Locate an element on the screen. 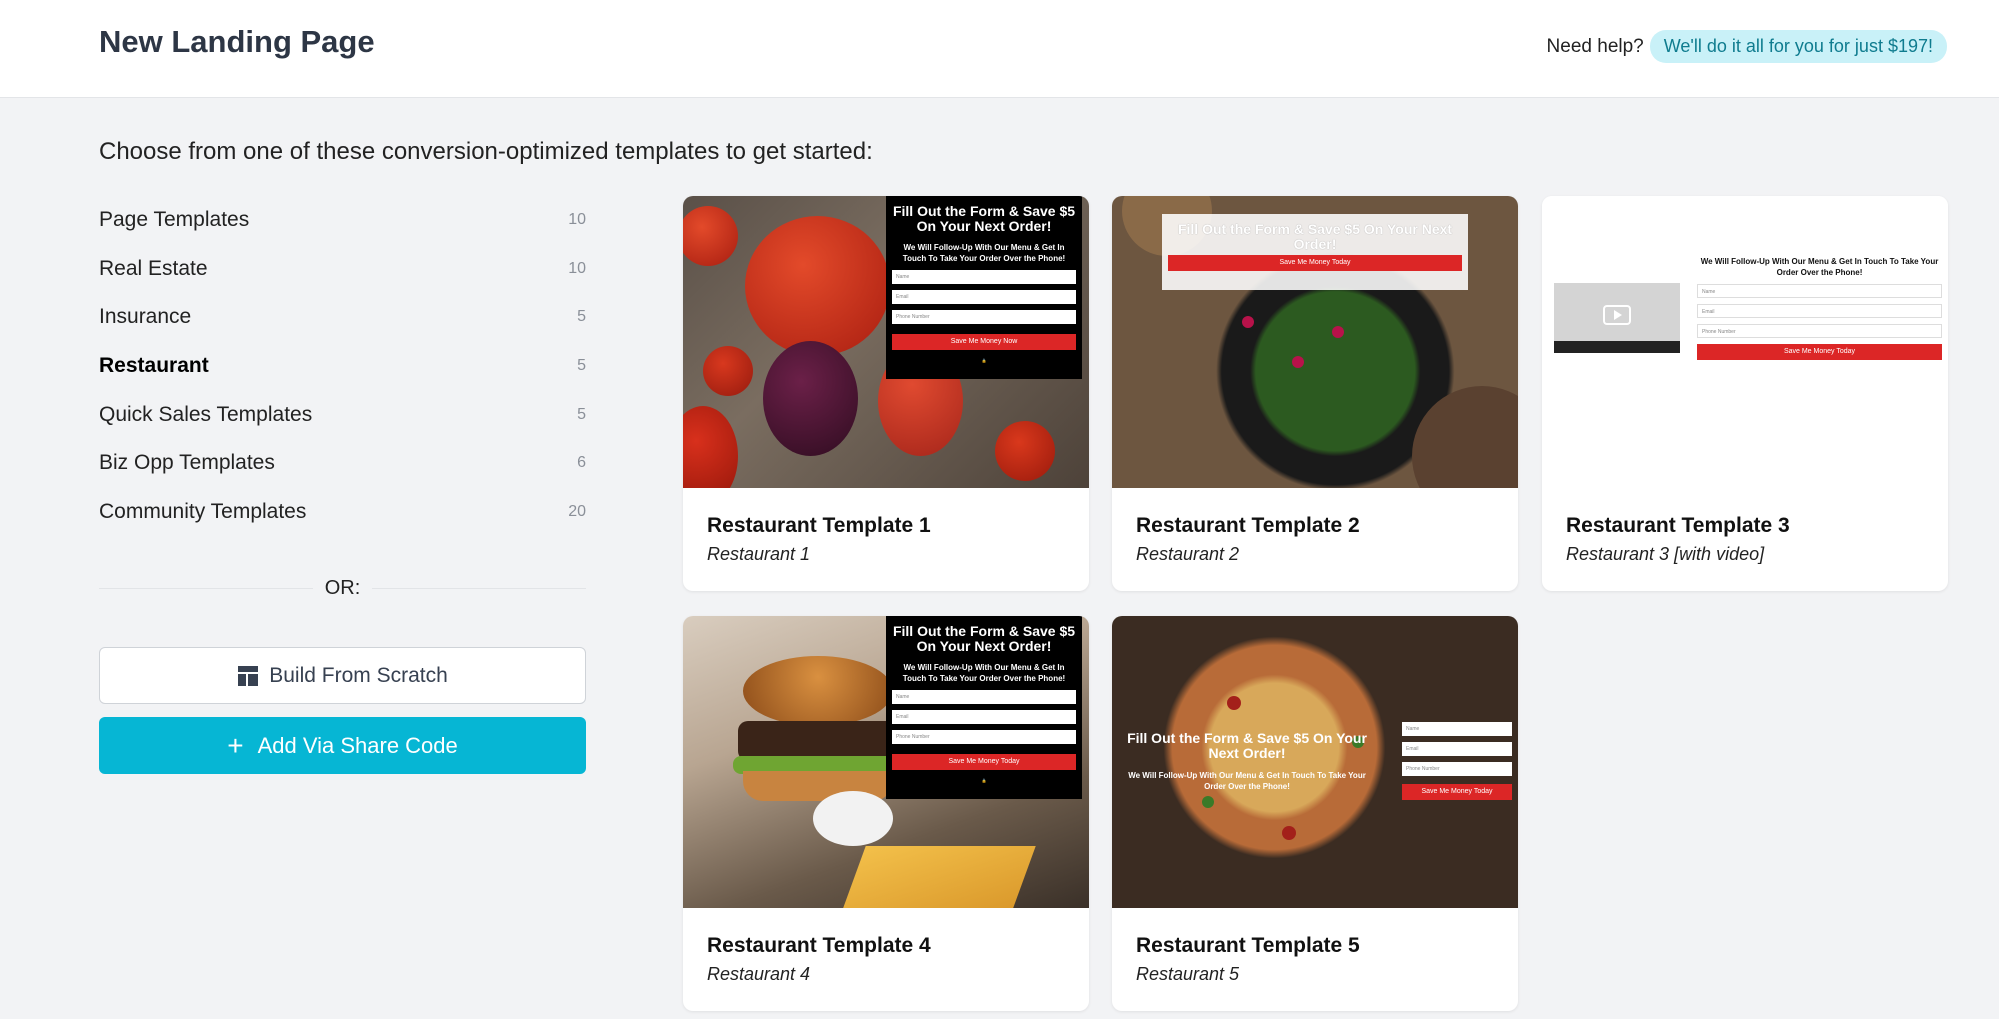 This screenshot has width=1999, height=1019. category-label: Page Templates is located at coordinates (174, 220).